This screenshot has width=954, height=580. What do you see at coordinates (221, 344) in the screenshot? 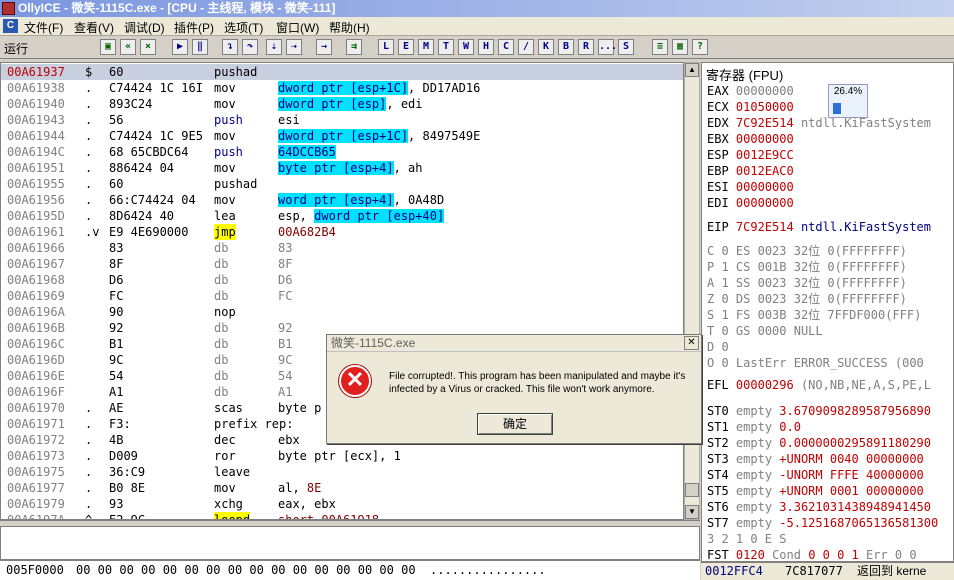
I see `disasm-mnemonic: db` at bounding box center [221, 344].